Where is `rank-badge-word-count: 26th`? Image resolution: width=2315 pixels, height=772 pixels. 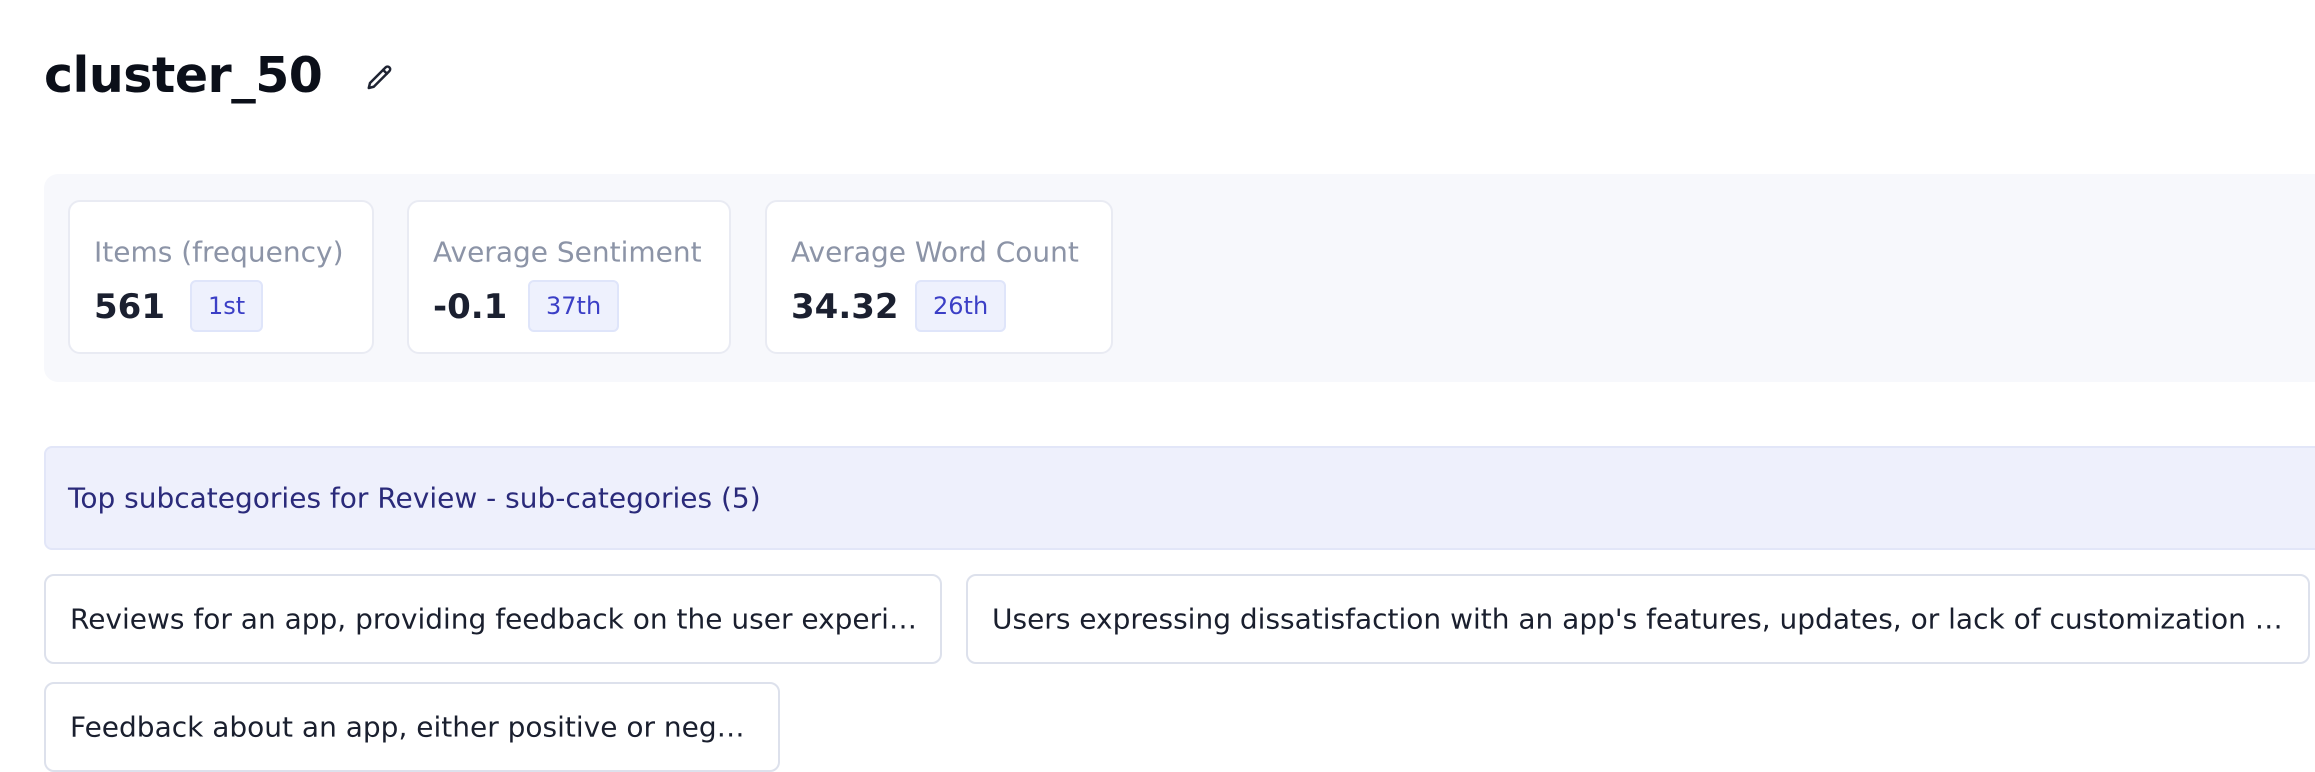 rank-badge-word-count: 26th is located at coordinates (961, 306).